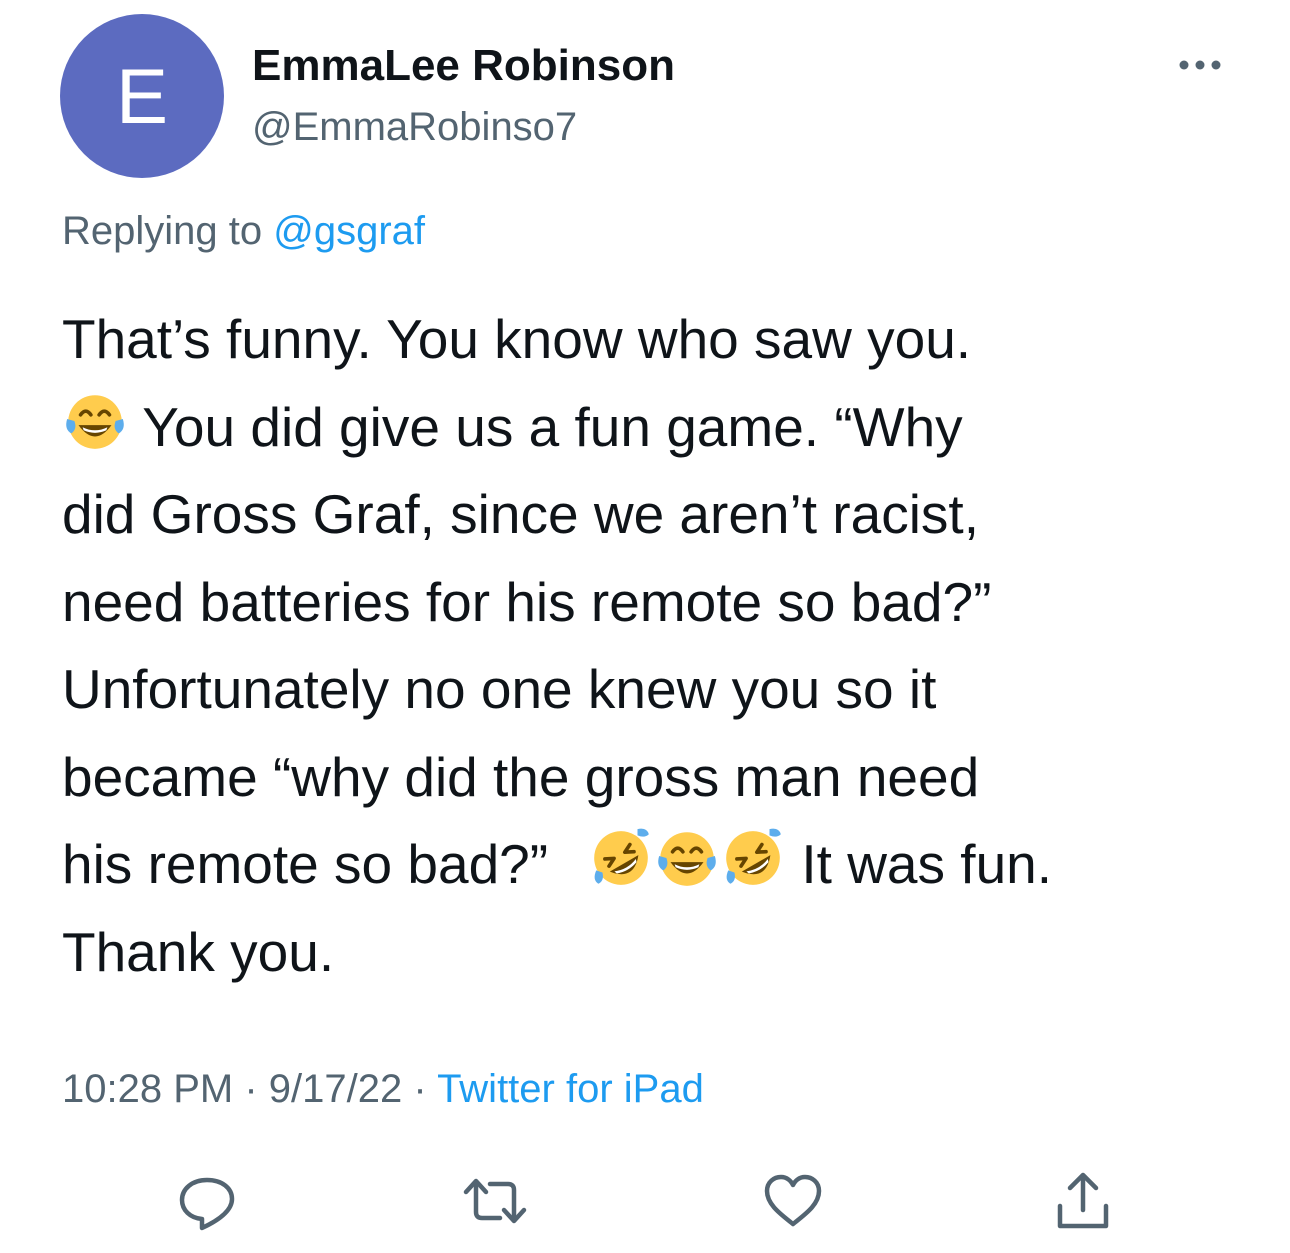  I want to click on tweet-text-line: Thank you., so click(652, 953).